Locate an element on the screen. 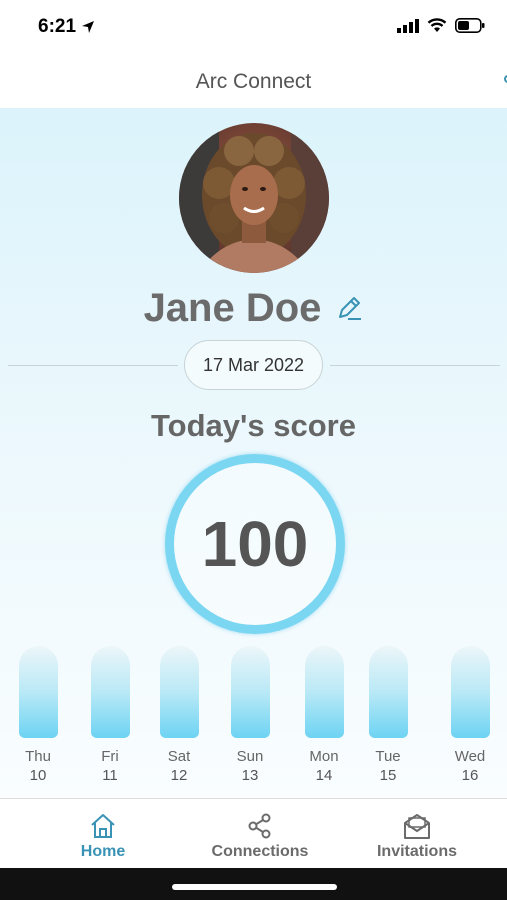 The width and height of the screenshot is (507, 900). date-pill: 17 Mar 2022 is located at coordinates (253, 365).